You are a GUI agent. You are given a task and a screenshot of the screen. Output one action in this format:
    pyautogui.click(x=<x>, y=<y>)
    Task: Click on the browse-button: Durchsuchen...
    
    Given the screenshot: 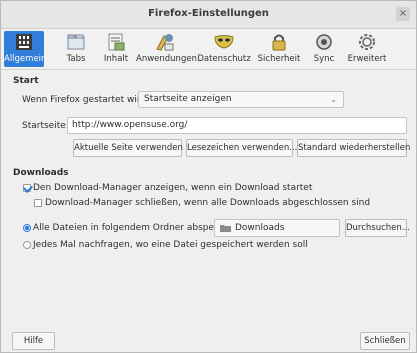 What is the action you would take?
    pyautogui.click(x=377, y=228)
    